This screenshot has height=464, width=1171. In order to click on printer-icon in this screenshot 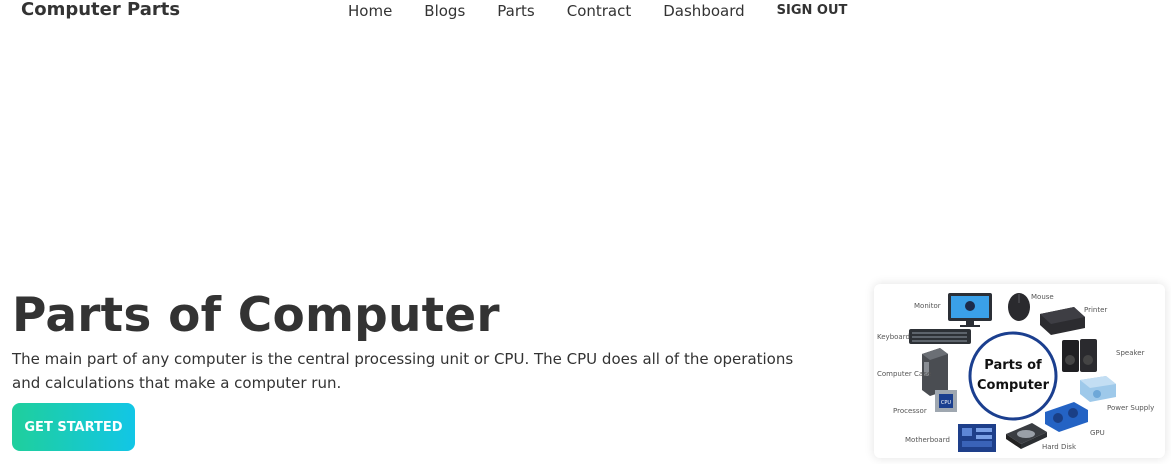, I will do `click(1062, 321)`.